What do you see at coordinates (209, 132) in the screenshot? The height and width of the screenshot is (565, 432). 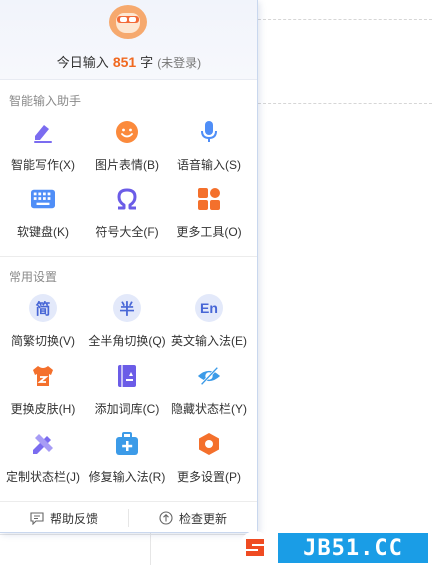 I see `microphone-icon` at bounding box center [209, 132].